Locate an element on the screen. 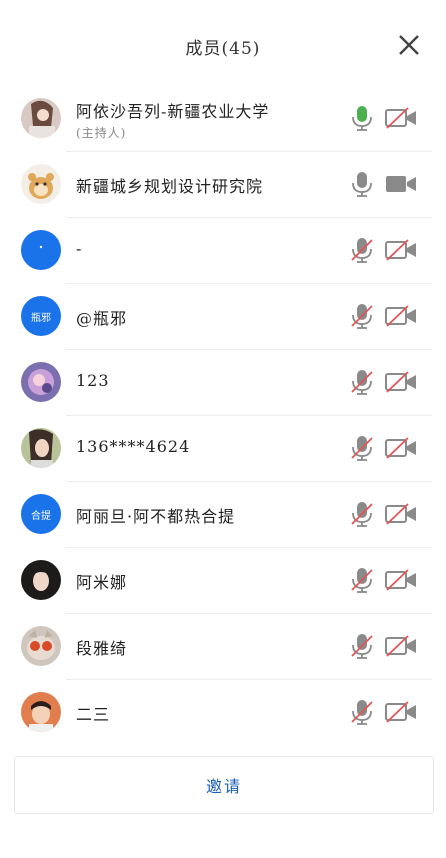 The image size is (446, 858). member-row: 阿依沙吾列-新疆农业大学 (主持人) is located at coordinates (223, 119).